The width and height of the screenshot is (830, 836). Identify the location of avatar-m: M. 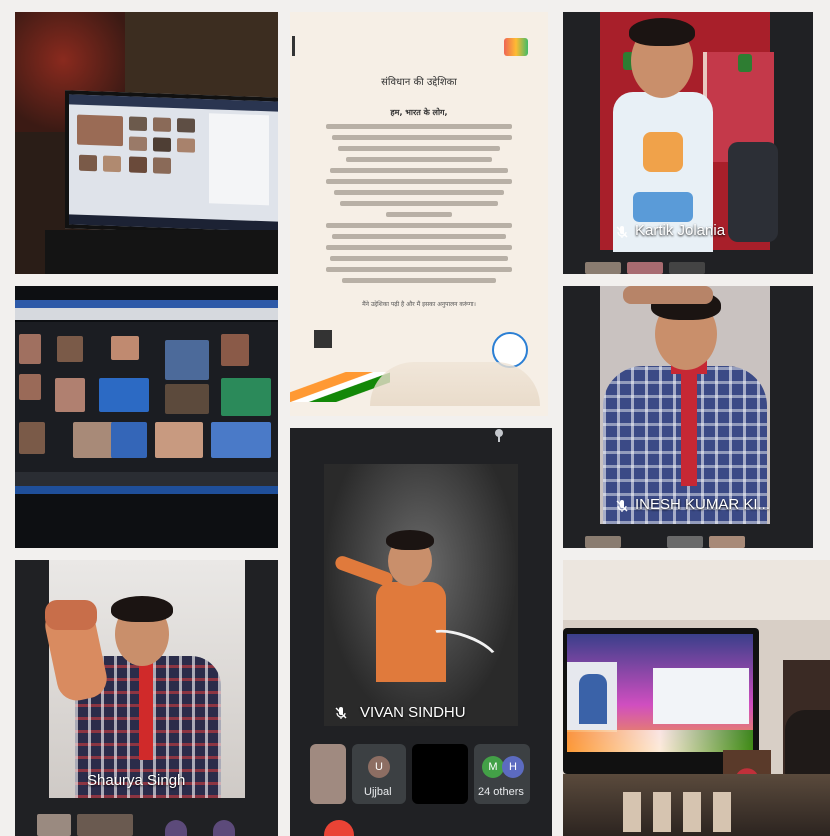
(493, 767).